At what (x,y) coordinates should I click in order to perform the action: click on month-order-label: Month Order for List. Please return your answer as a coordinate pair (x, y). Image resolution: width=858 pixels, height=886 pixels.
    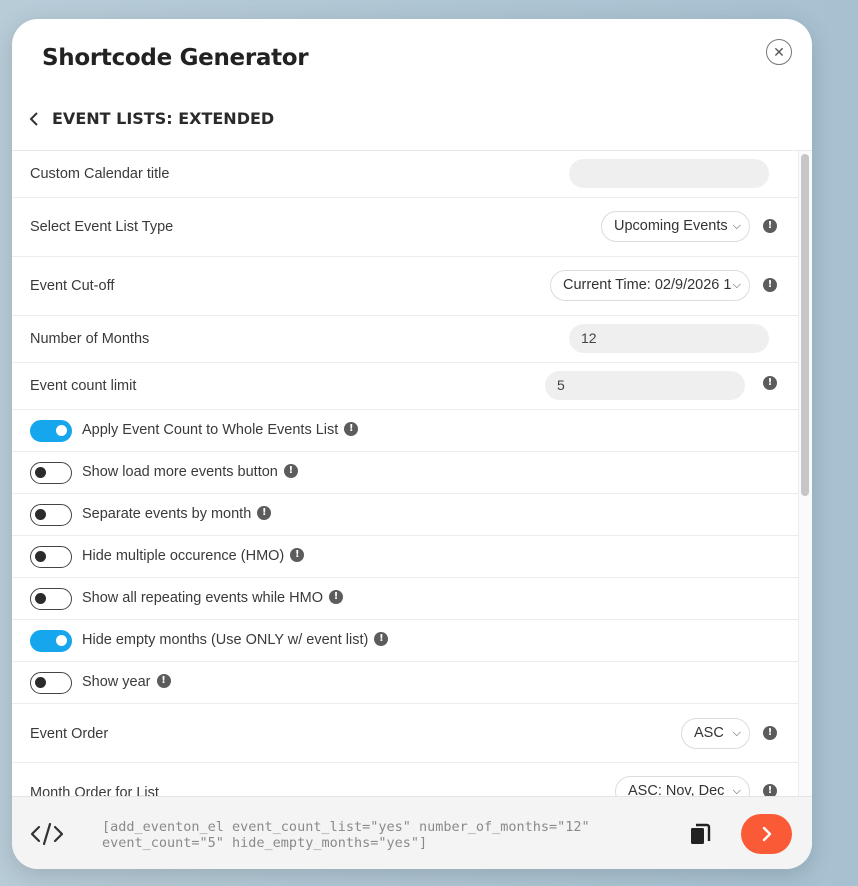
    Looking at the image, I should click on (94, 790).